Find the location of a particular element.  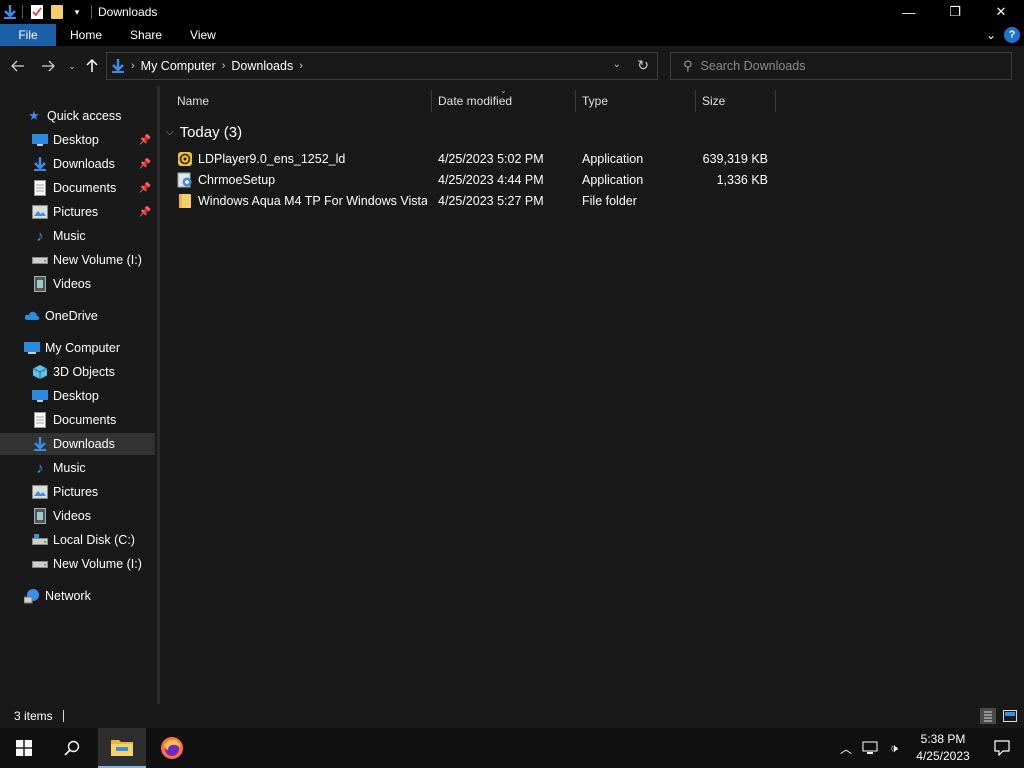

windows-logo-icon is located at coordinates (24, 748).